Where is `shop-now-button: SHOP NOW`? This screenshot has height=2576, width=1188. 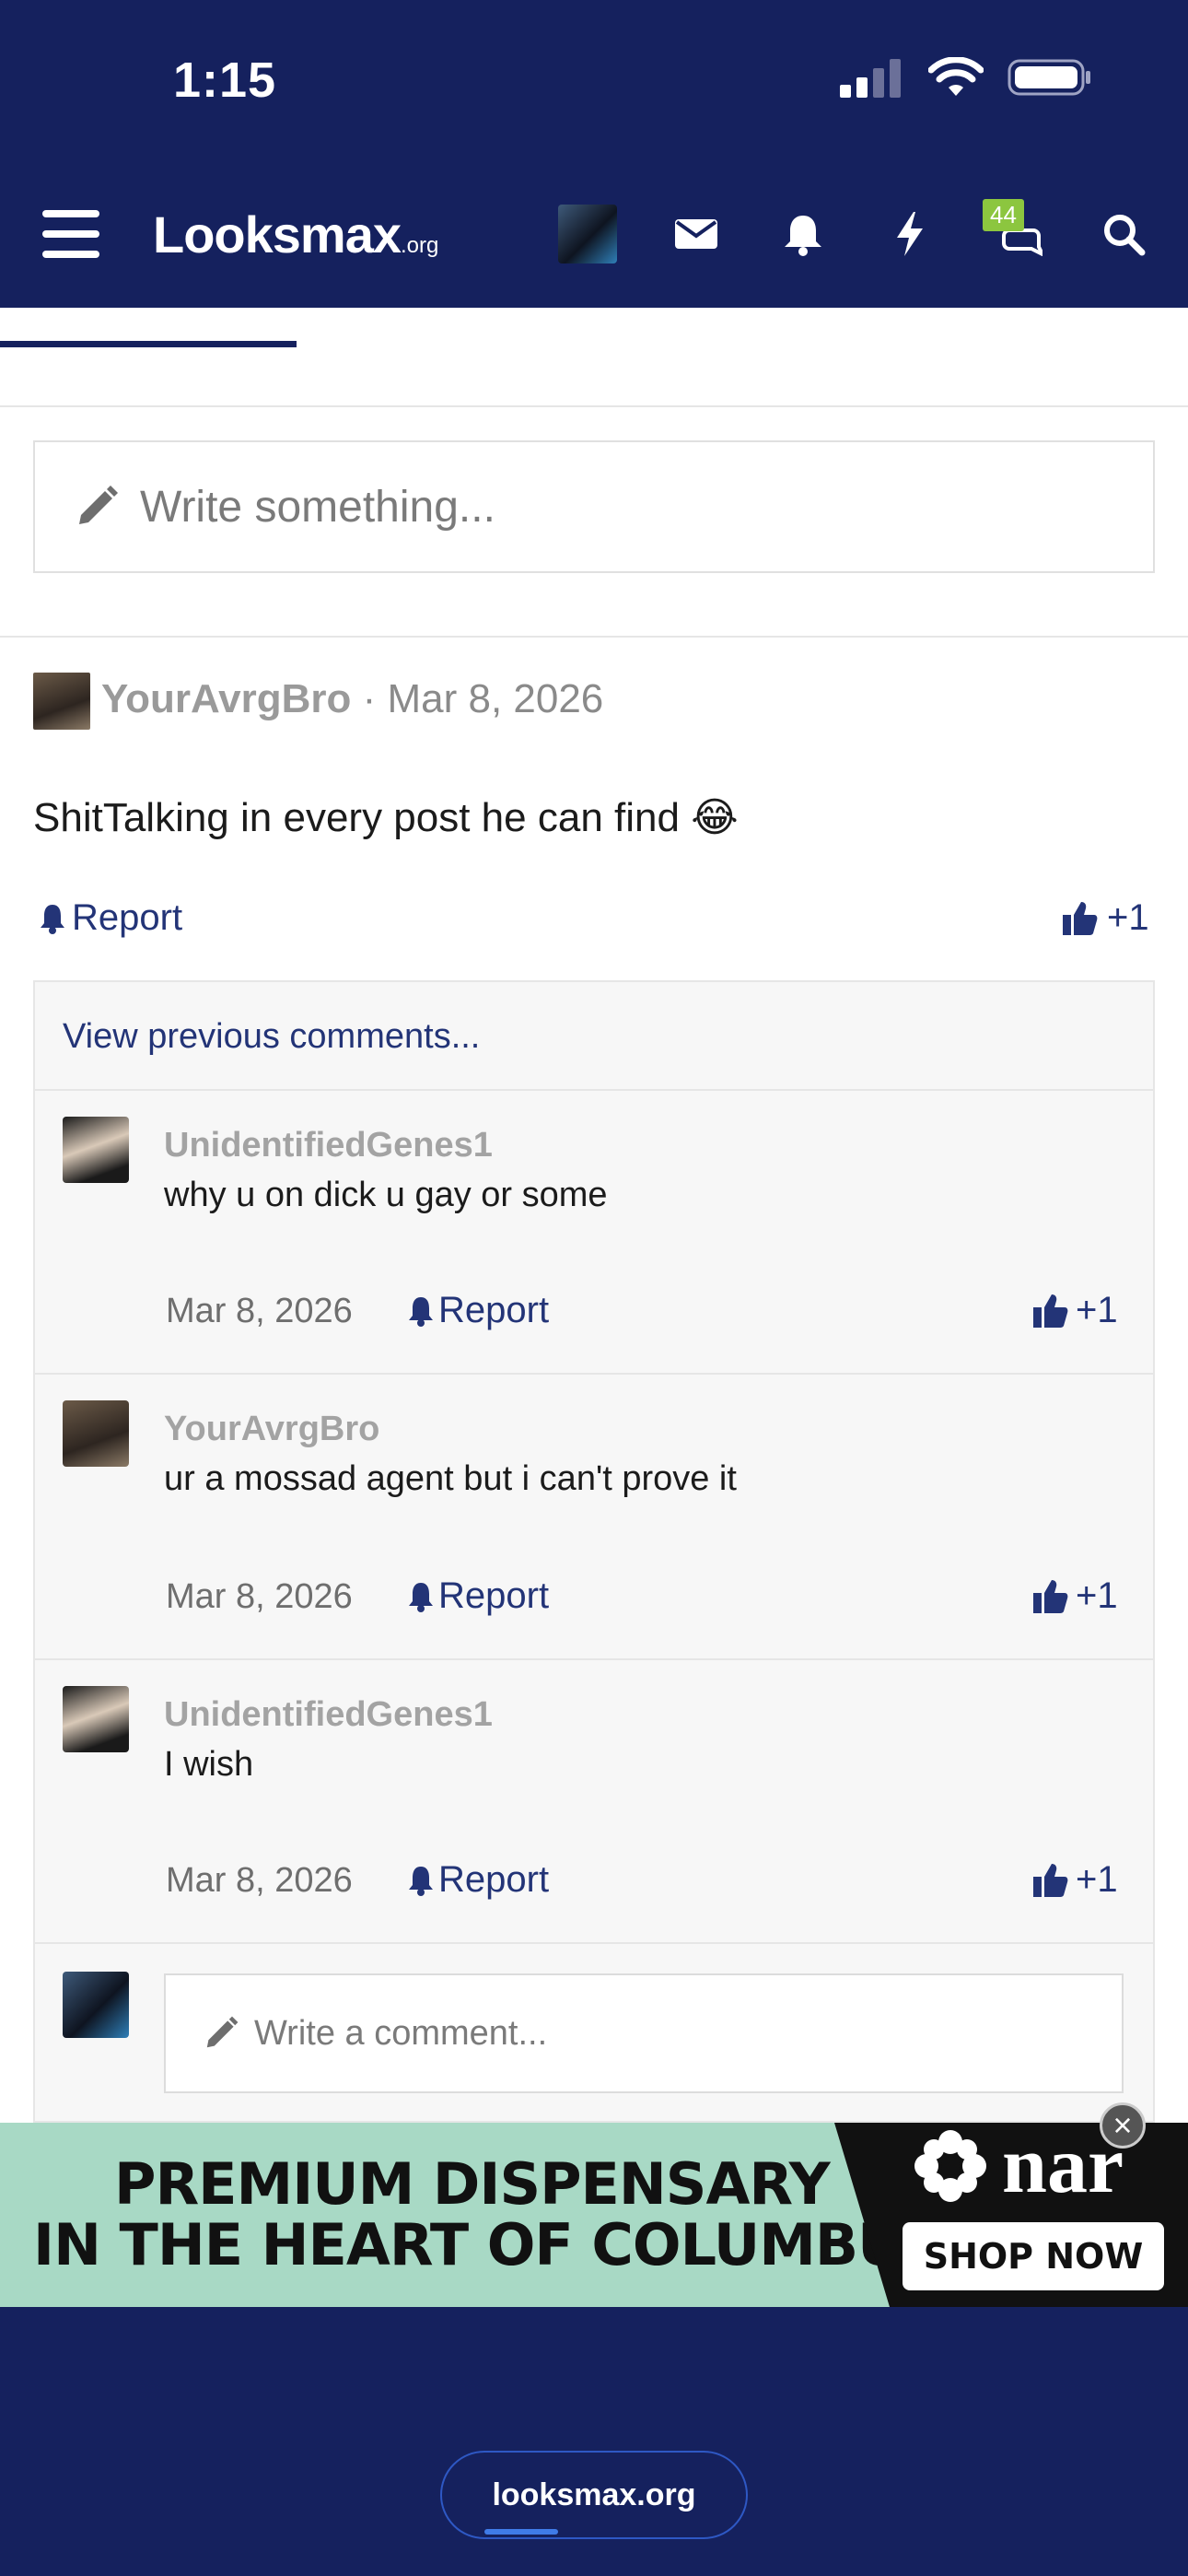 shop-now-button: SHOP NOW is located at coordinates (1033, 2256).